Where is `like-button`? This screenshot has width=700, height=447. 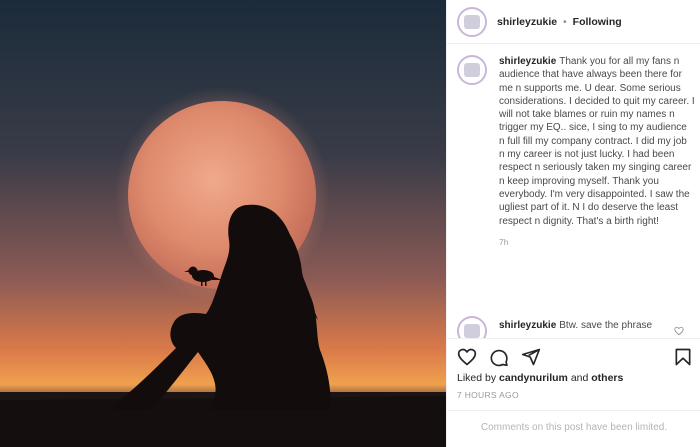
like-button is located at coordinates (467, 357).